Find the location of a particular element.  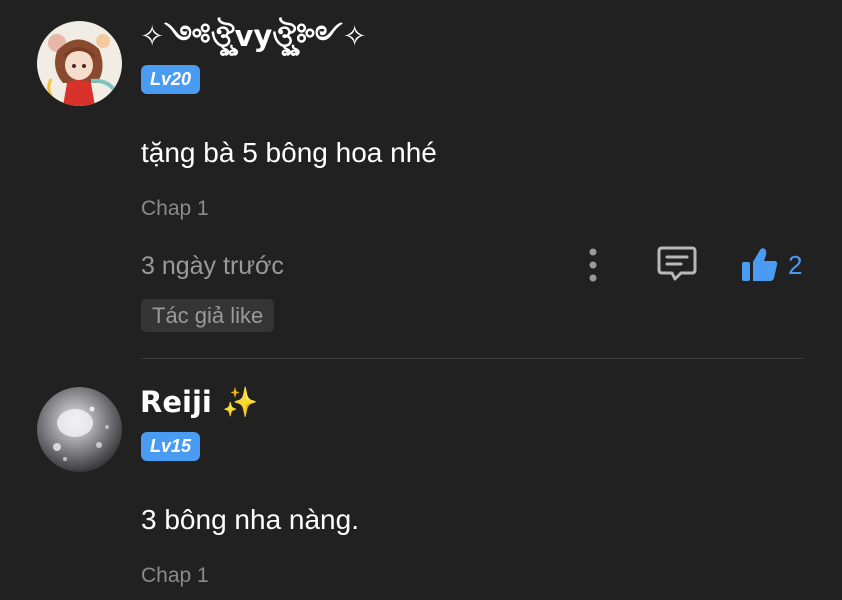

comment-reply-icon is located at coordinates (677, 263).